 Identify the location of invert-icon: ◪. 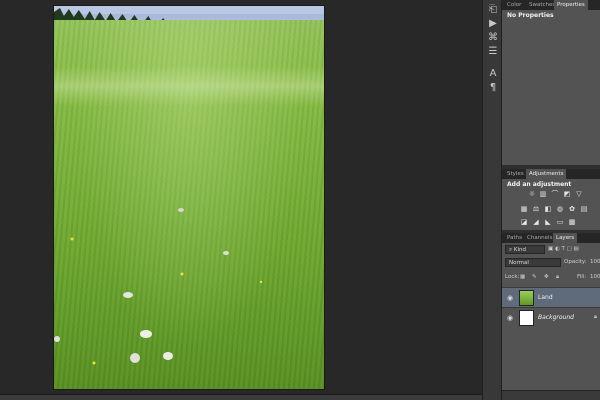
(524, 222).